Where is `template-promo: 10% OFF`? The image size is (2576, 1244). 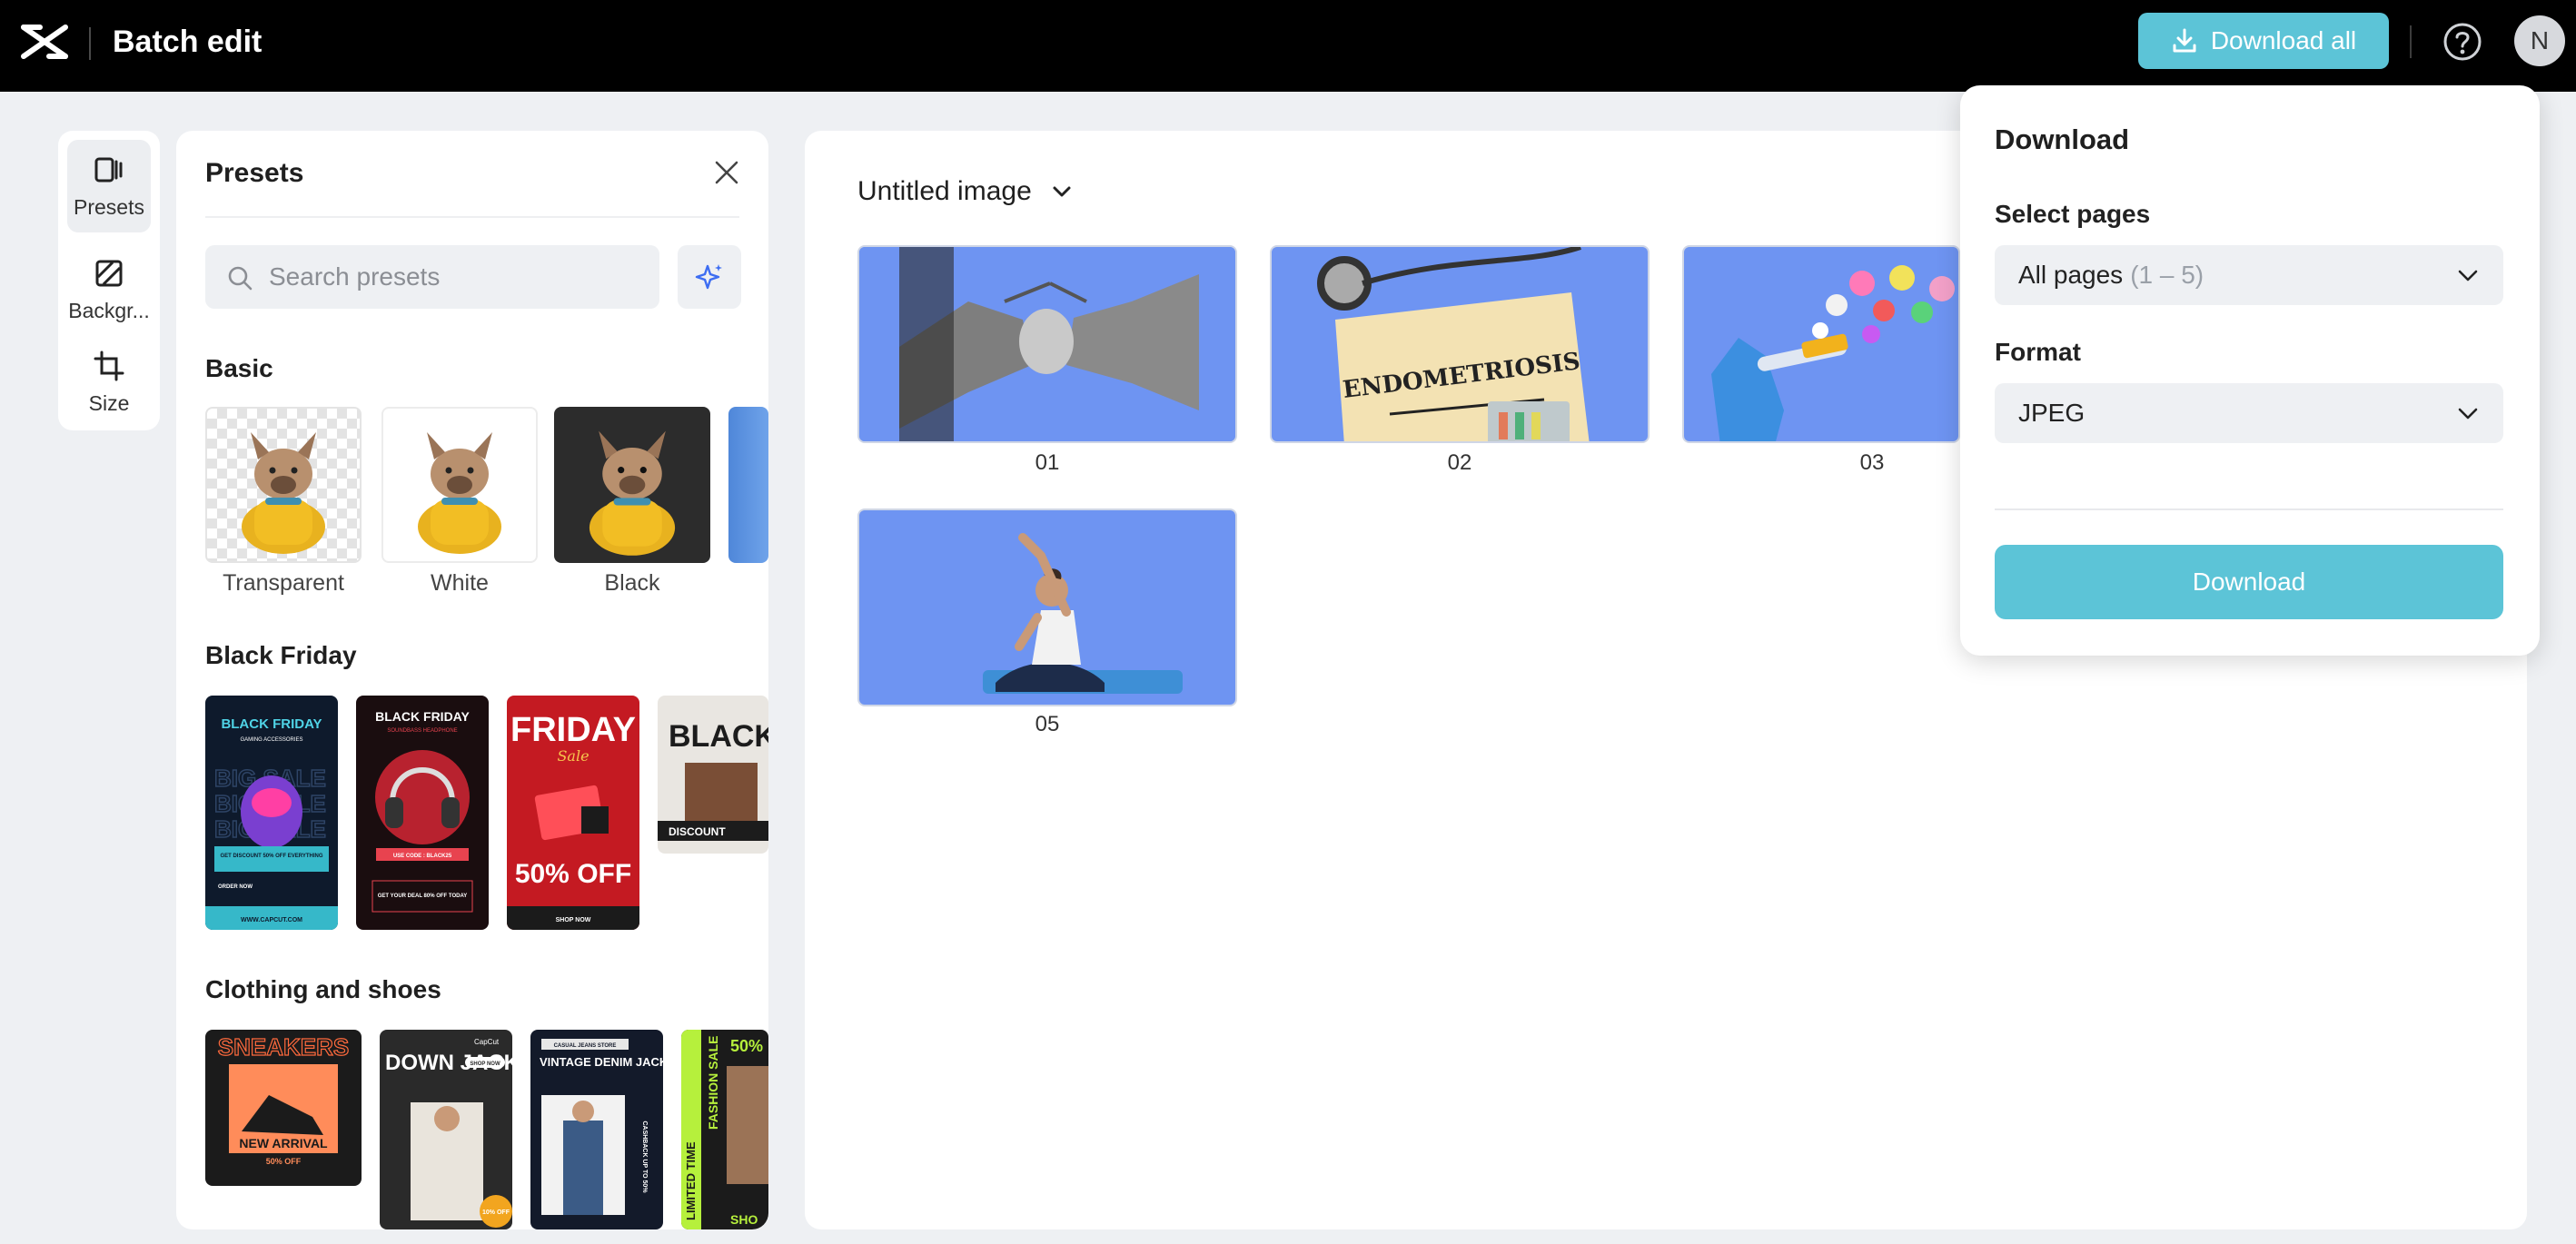 template-promo: 10% OFF is located at coordinates (496, 1212).